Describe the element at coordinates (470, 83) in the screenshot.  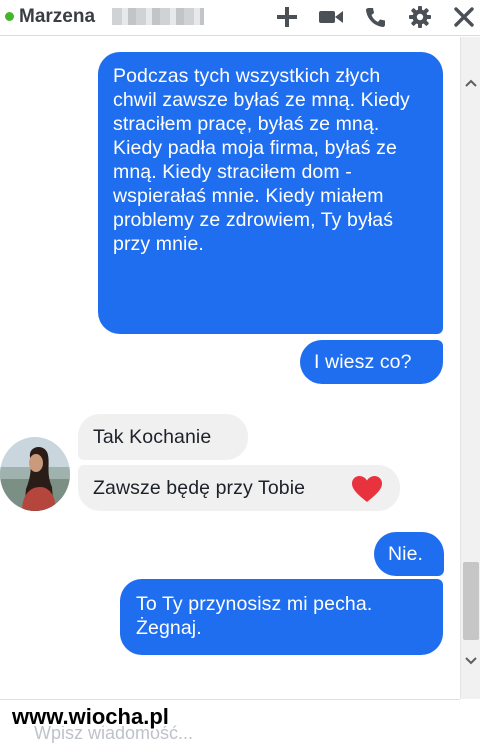
I see `scroll-up-icon` at that location.